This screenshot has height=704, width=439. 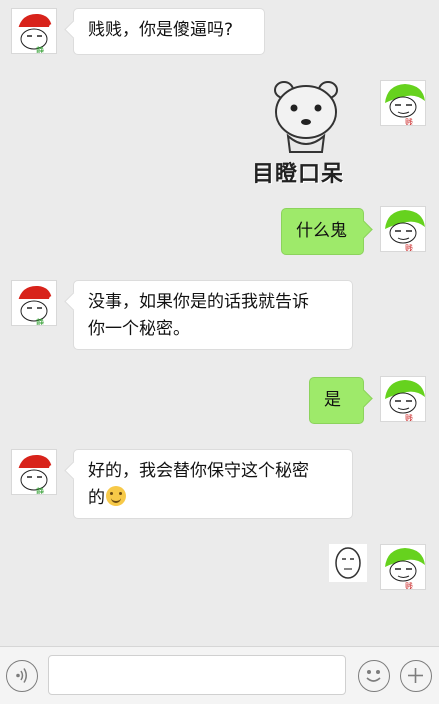 I want to click on voice-button, so click(x=22, y=676).